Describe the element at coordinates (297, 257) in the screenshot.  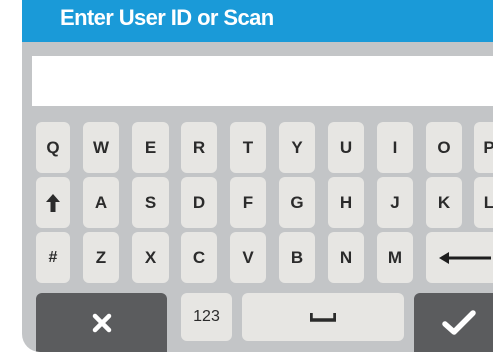
I see `key-b: B` at that location.